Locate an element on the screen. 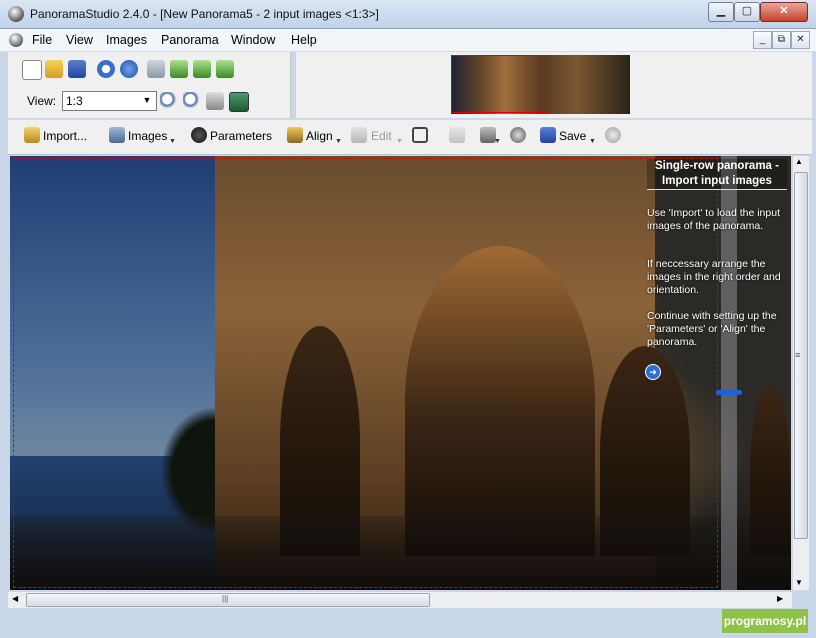 The height and width of the screenshot is (638, 816). save-disk-icon is located at coordinates (77, 69).